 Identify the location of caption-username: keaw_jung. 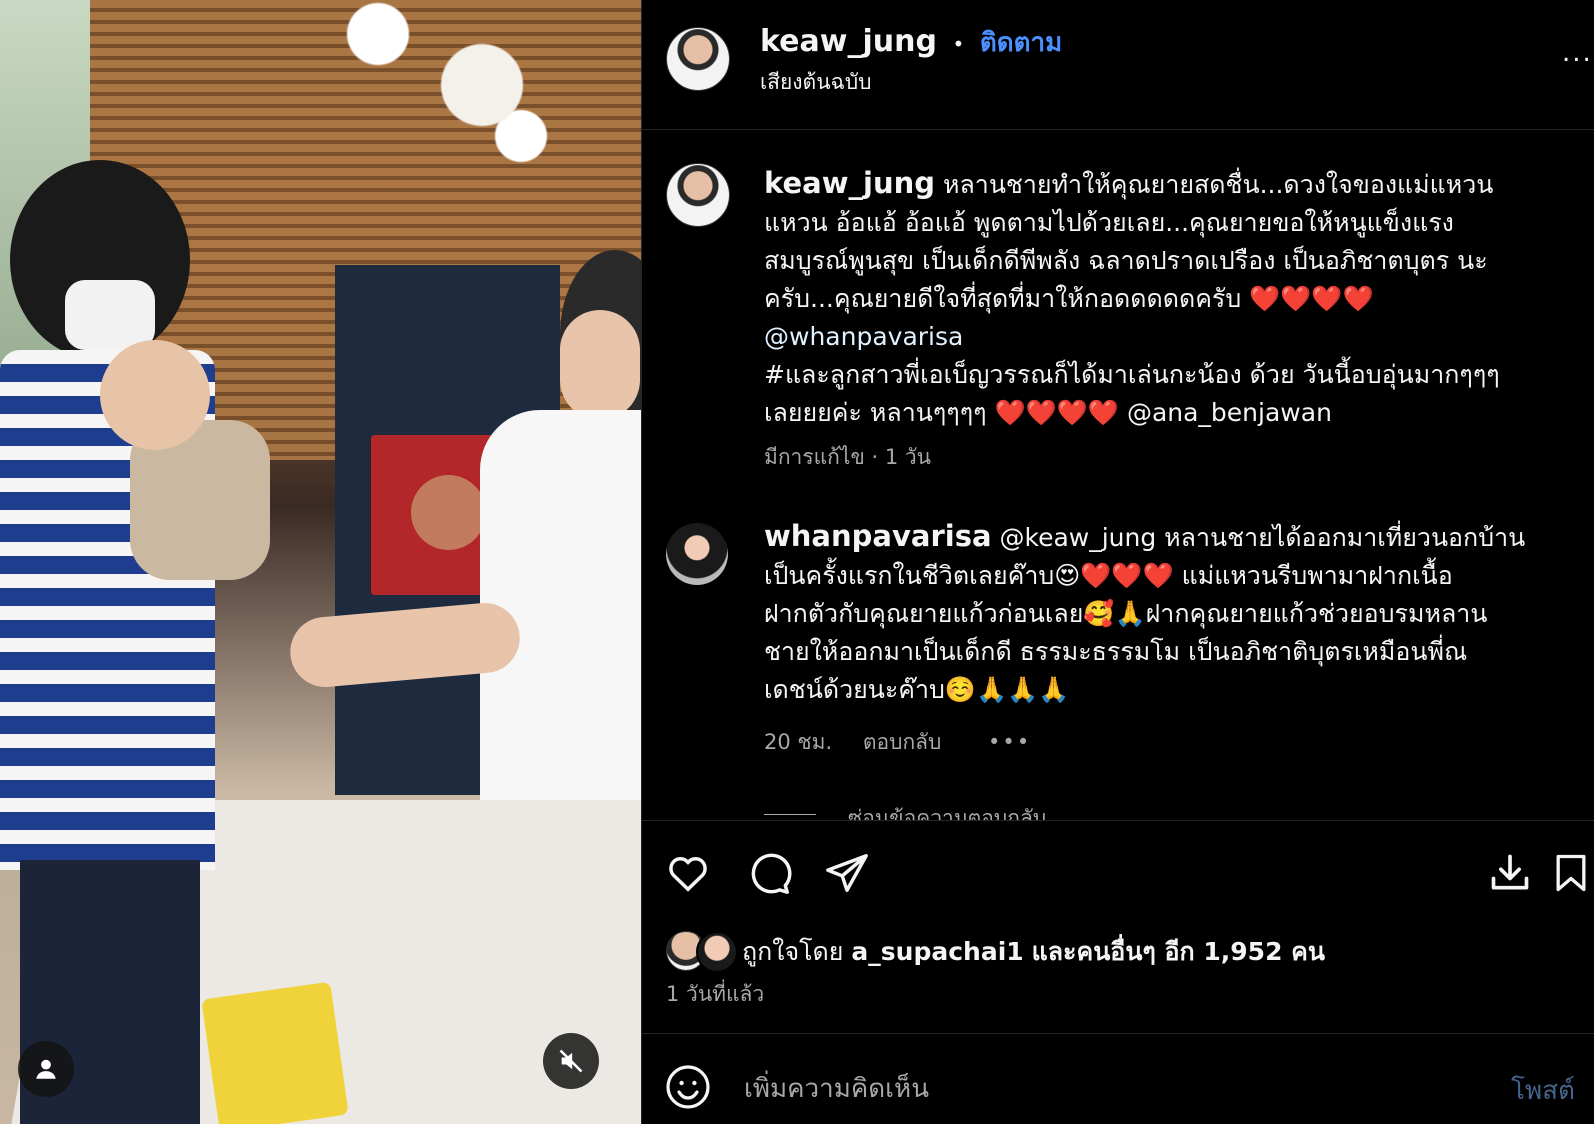
(849, 183).